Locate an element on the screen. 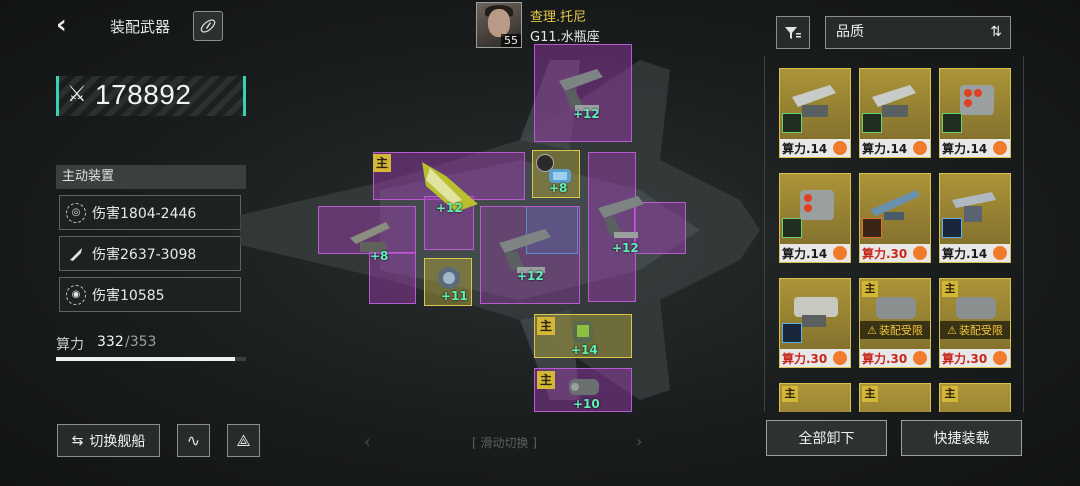 This screenshot has width=1080, height=486. sort-label: 品质 is located at coordinates (850, 32).